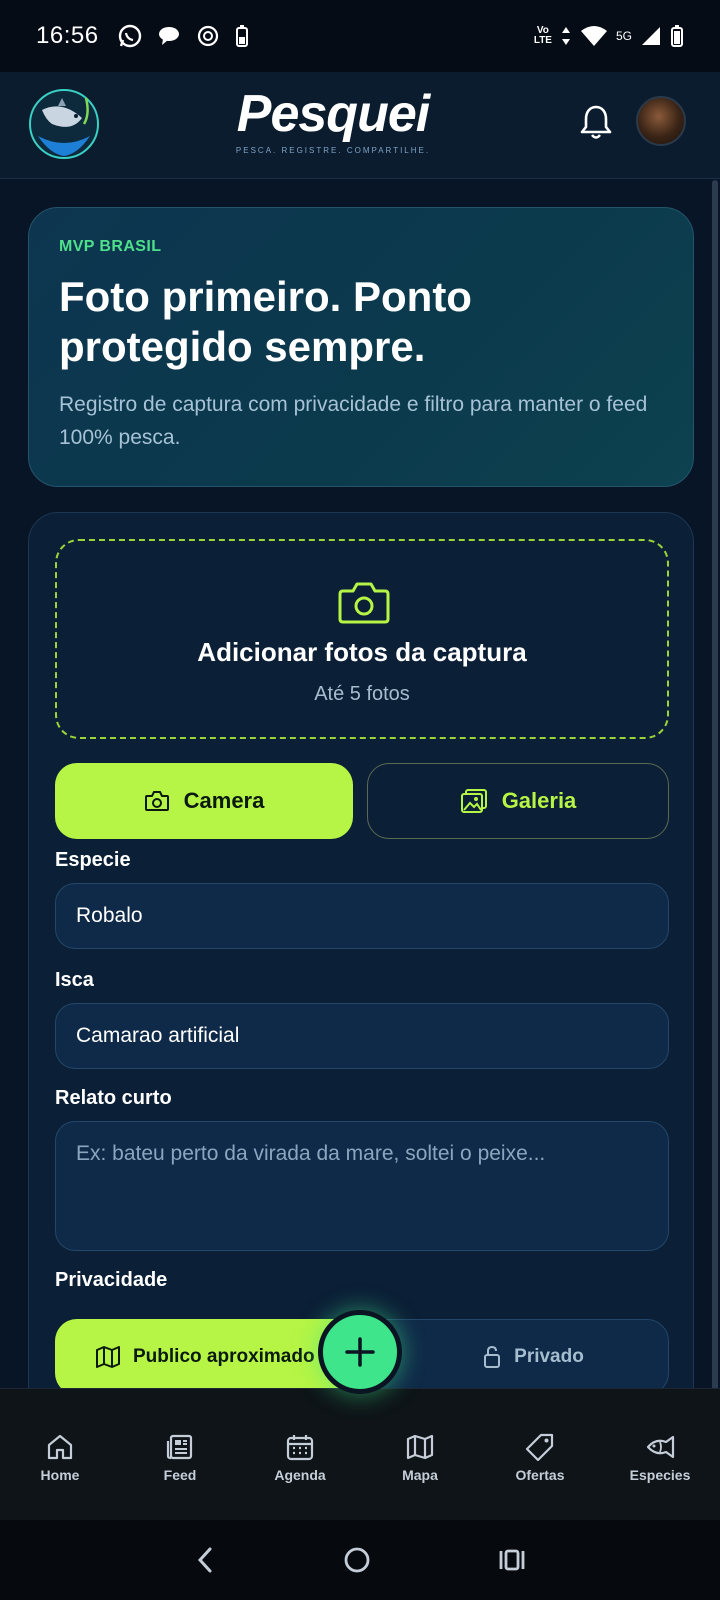  I want to click on nav-label: Mapa, so click(420, 1474).